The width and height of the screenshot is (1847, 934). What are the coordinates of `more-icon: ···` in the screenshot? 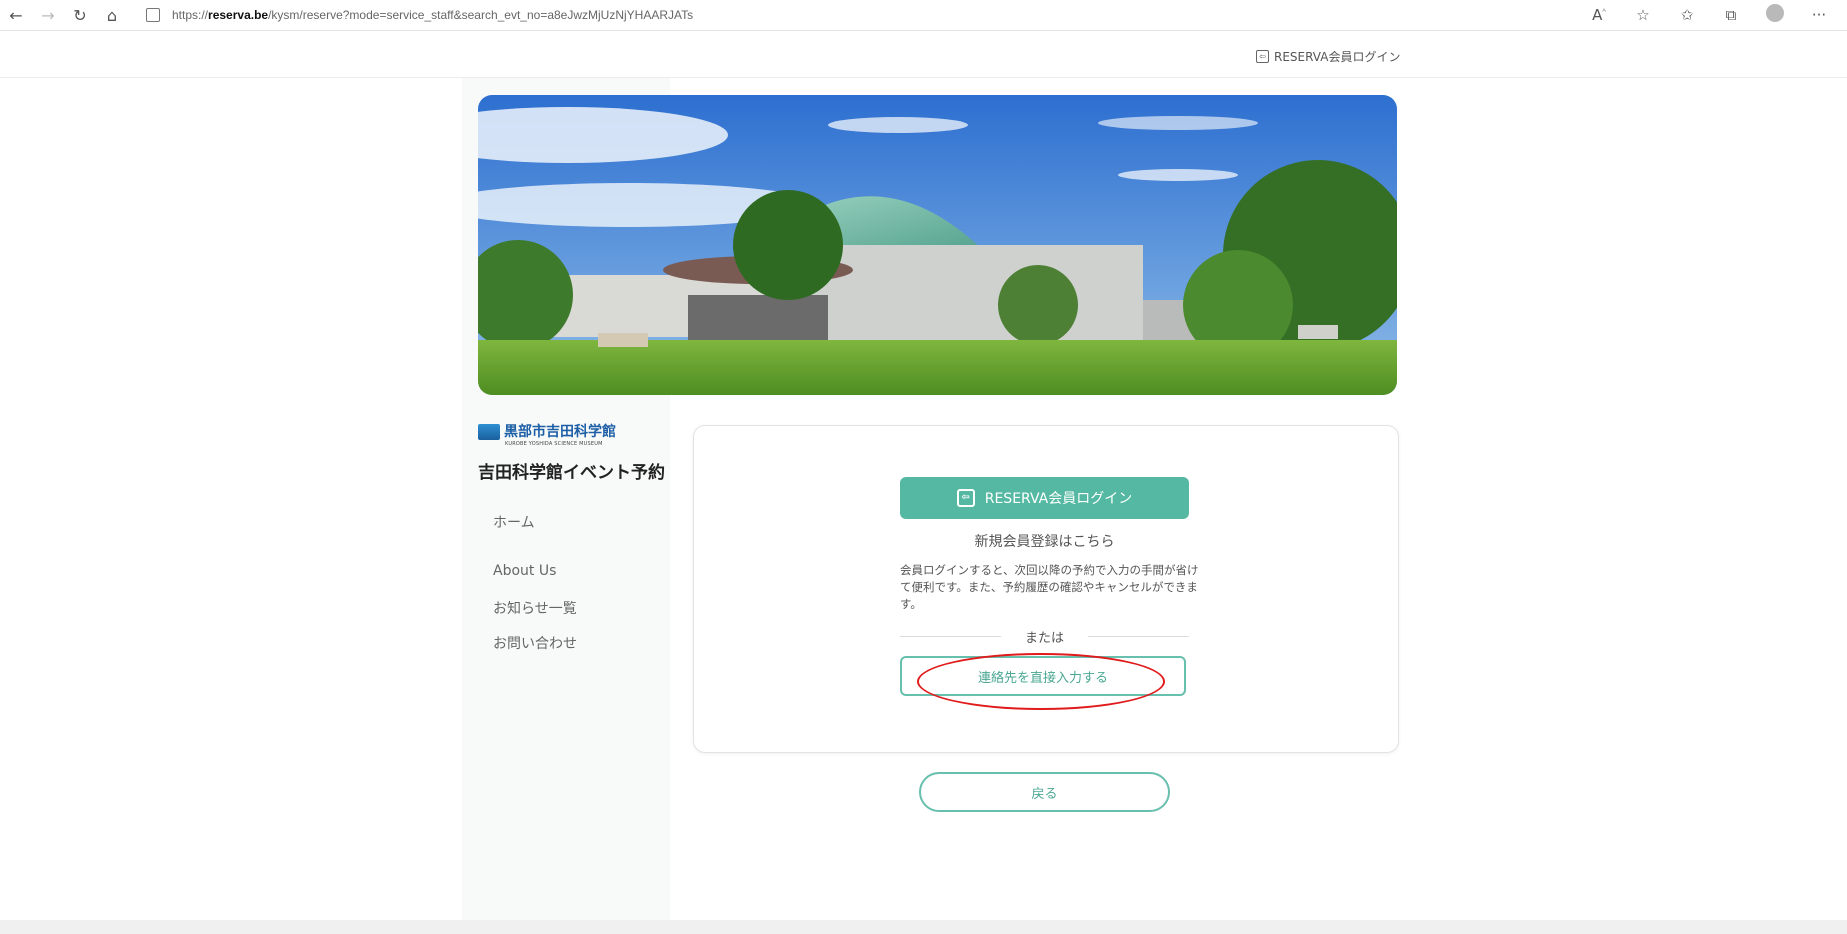 It's located at (1819, 15).